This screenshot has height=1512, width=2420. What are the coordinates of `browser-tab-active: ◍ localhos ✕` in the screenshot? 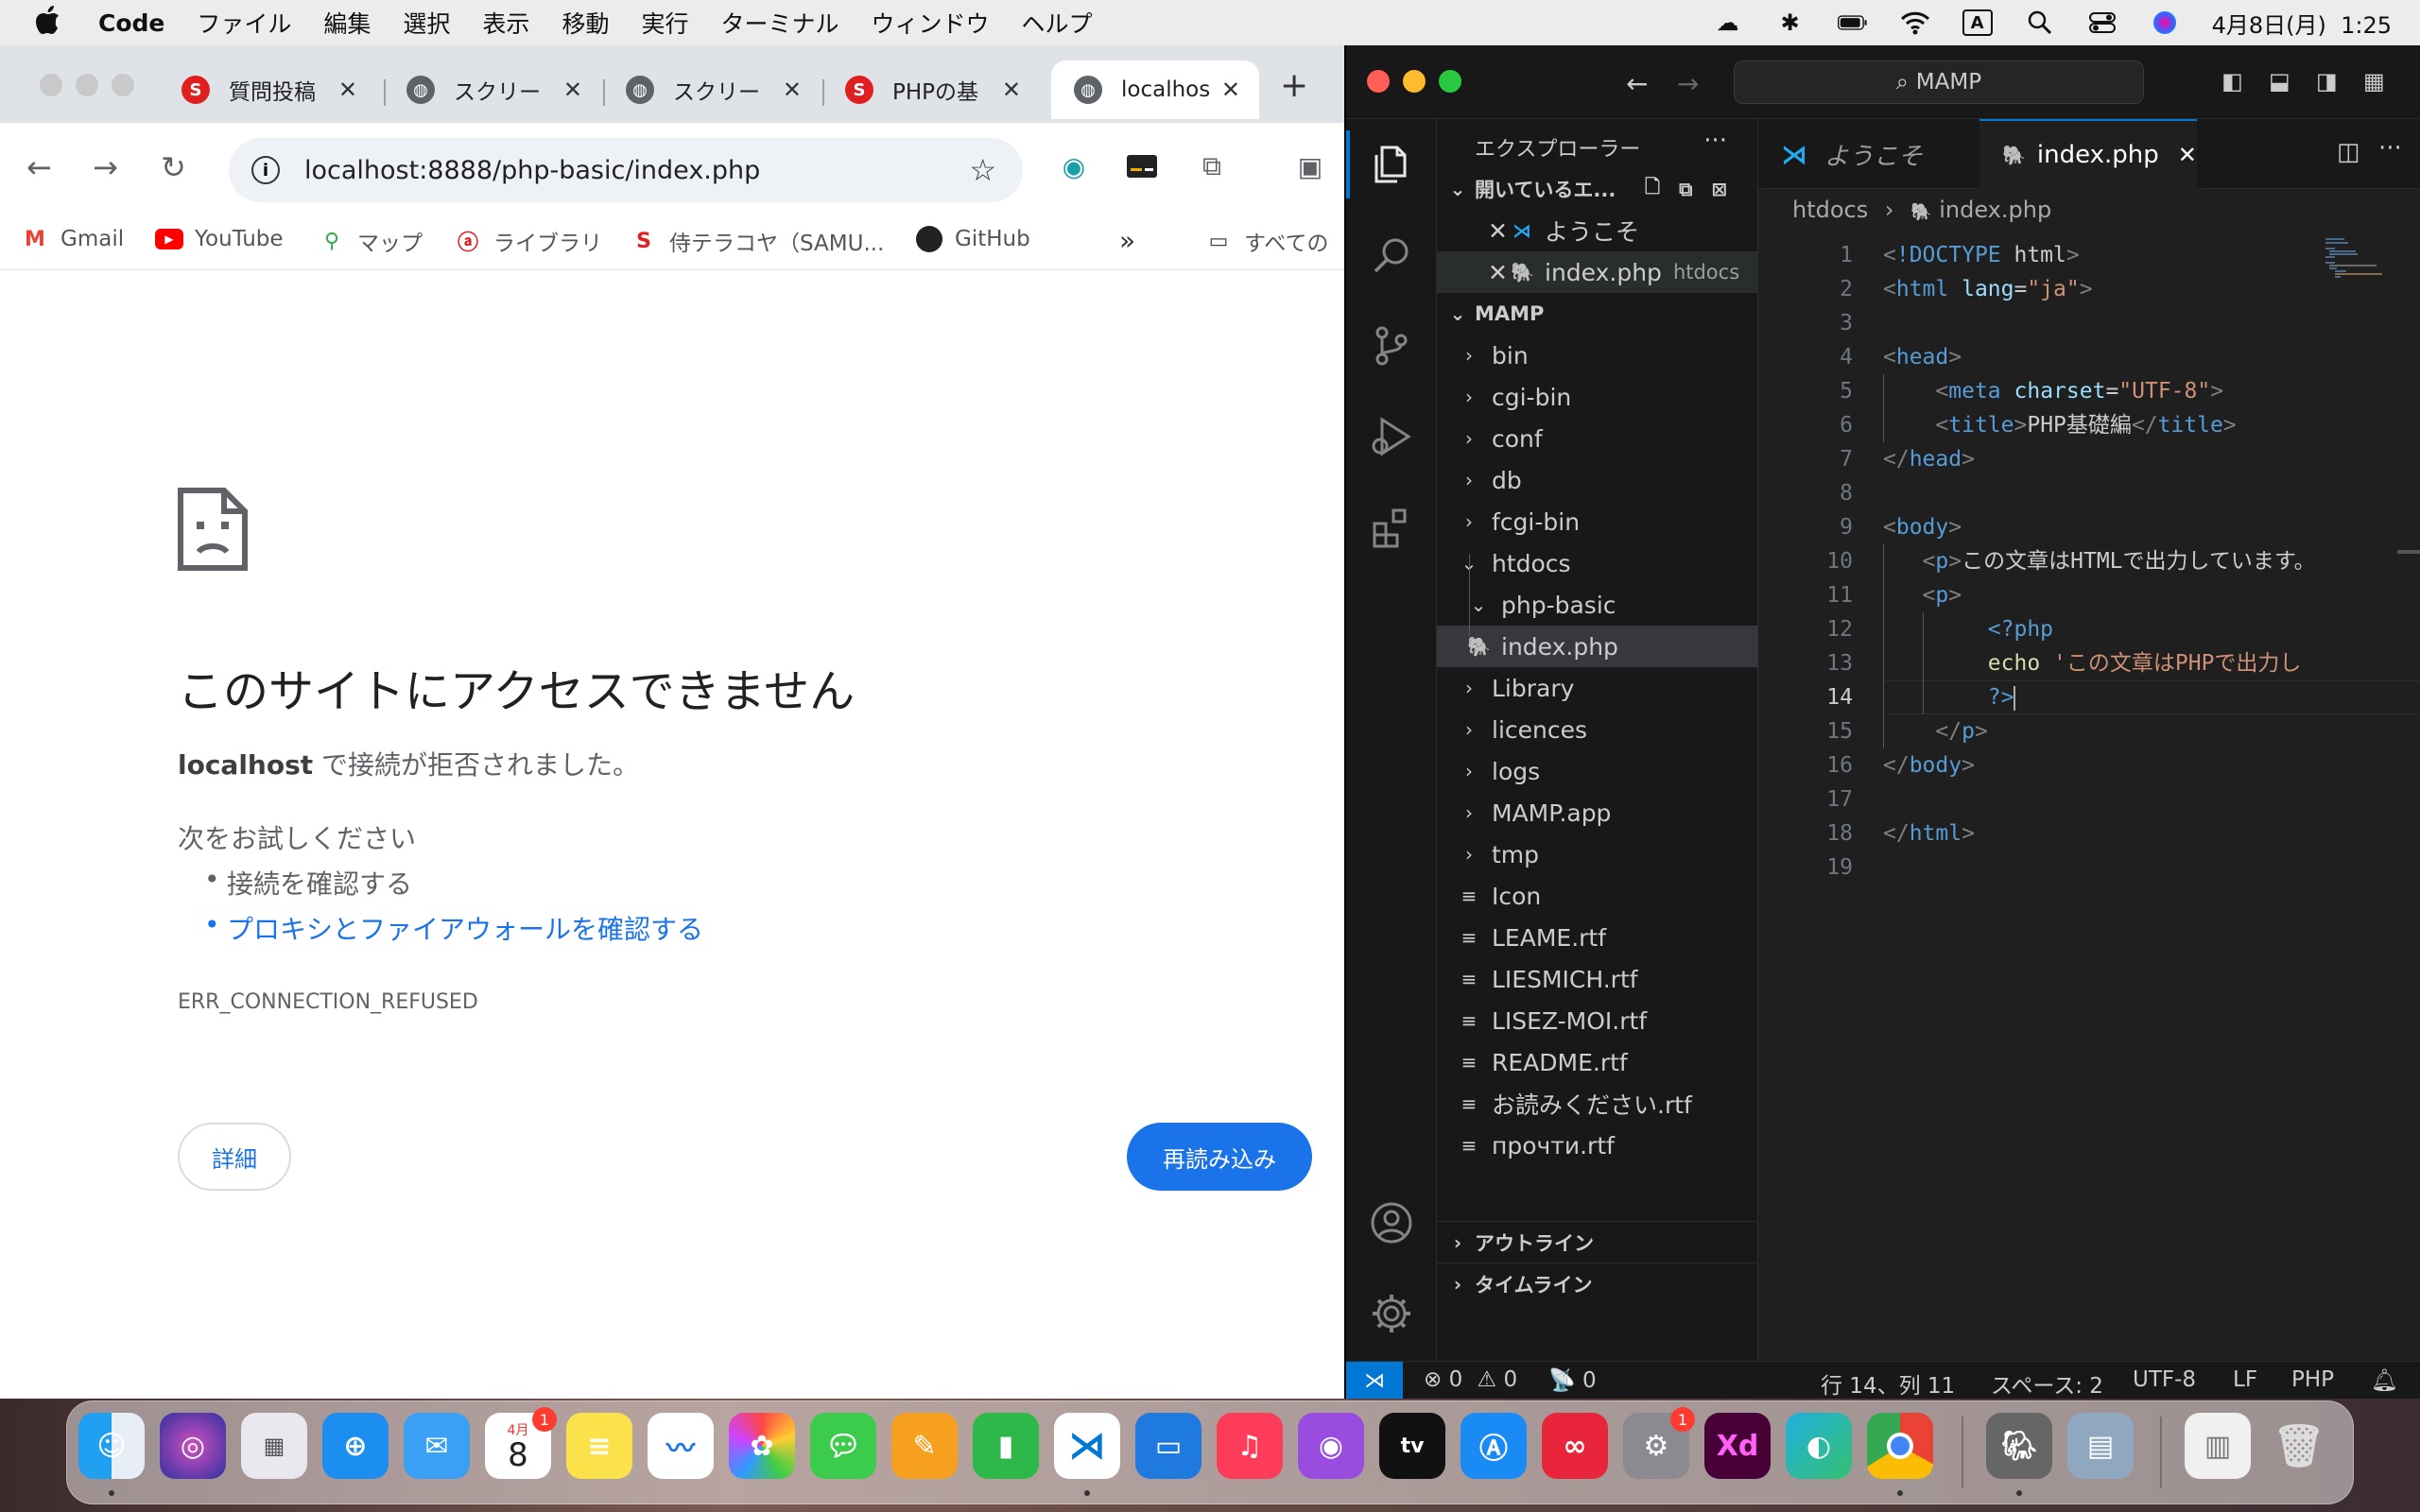 It's located at (1155, 89).